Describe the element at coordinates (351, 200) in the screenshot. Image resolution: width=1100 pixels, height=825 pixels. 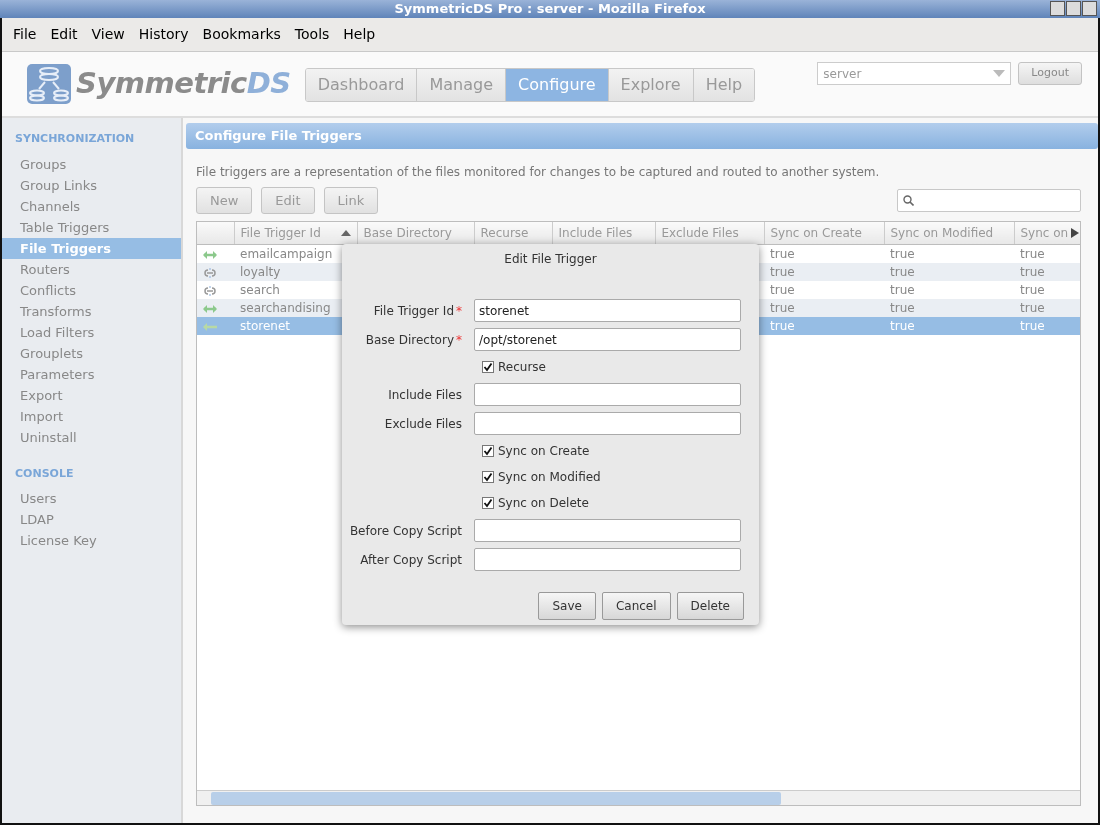
I see `toolbar-button: Link` at that location.